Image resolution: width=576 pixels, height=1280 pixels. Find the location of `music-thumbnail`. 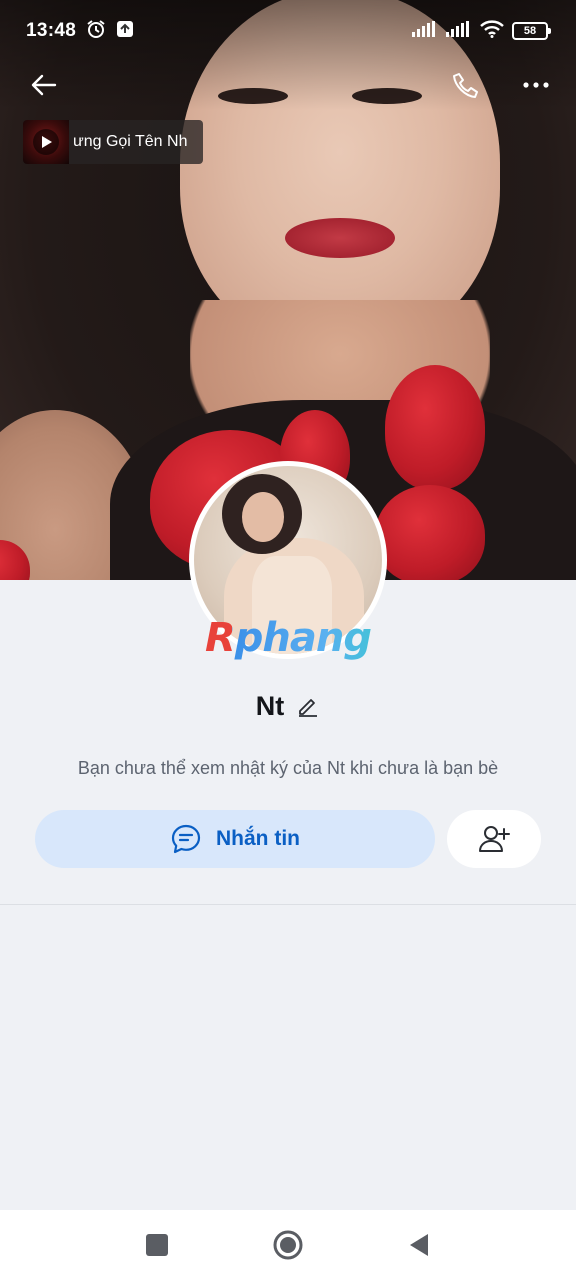

music-thumbnail is located at coordinates (46, 142).